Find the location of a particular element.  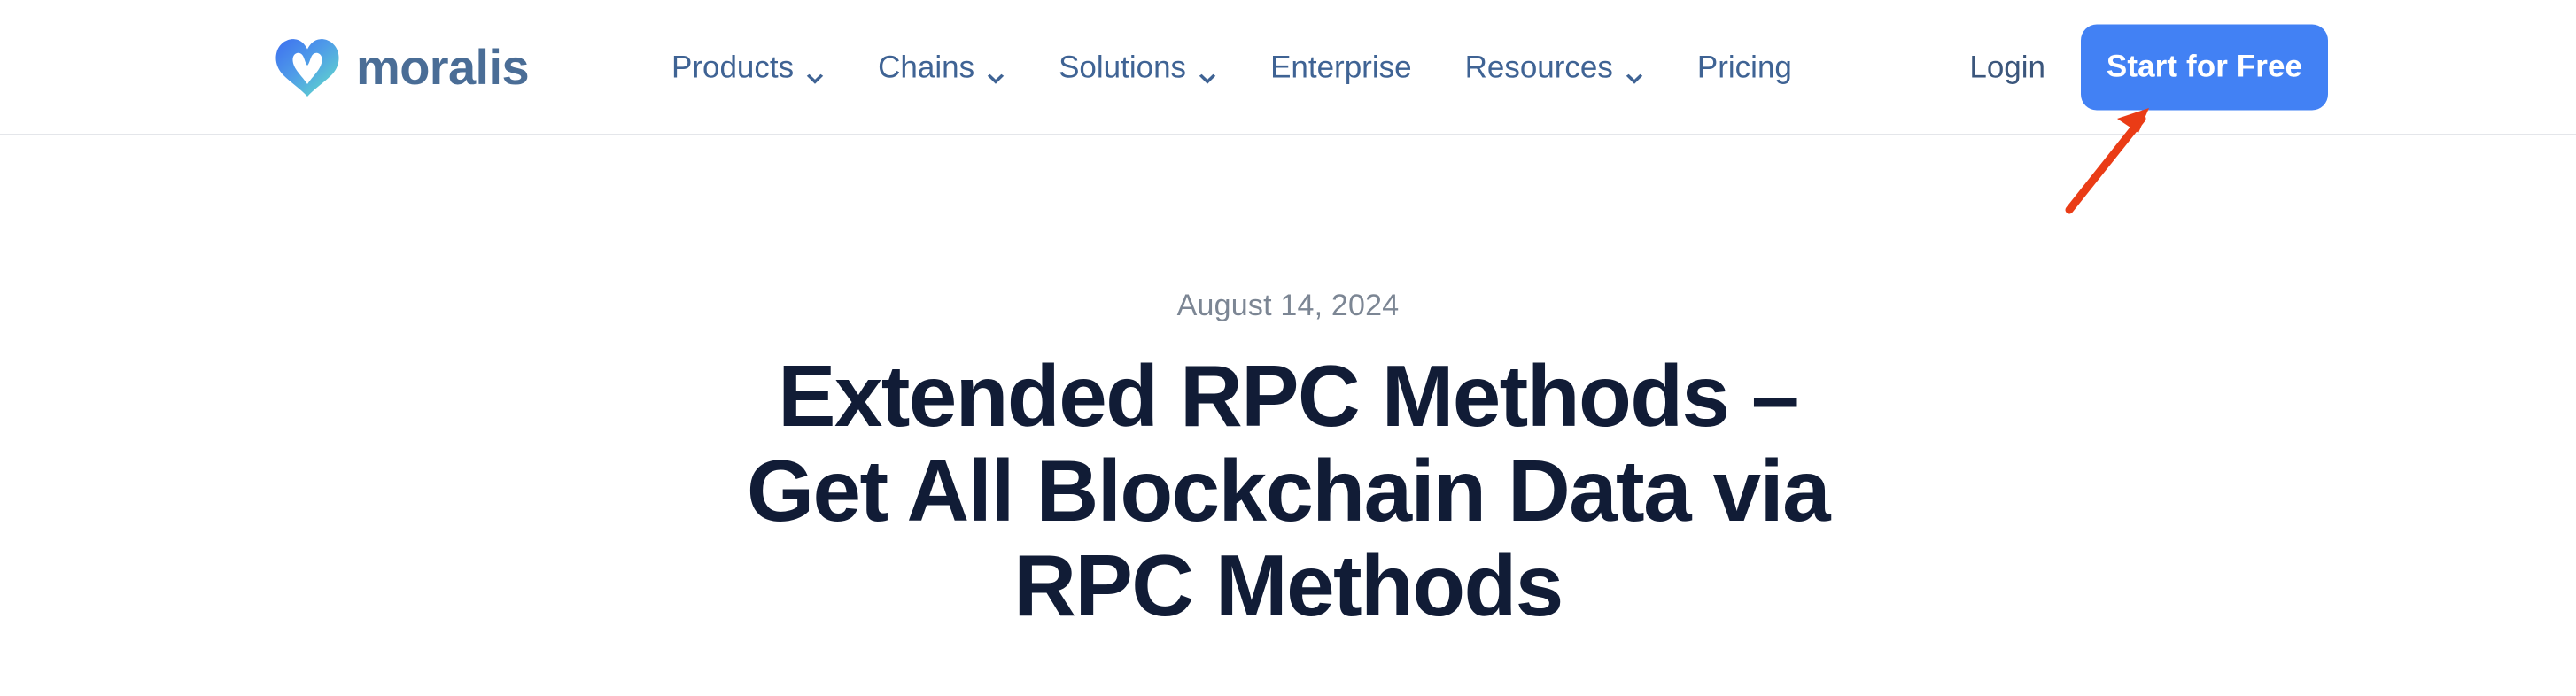

nav-item-pricing: Pricing is located at coordinates (1745, 67).